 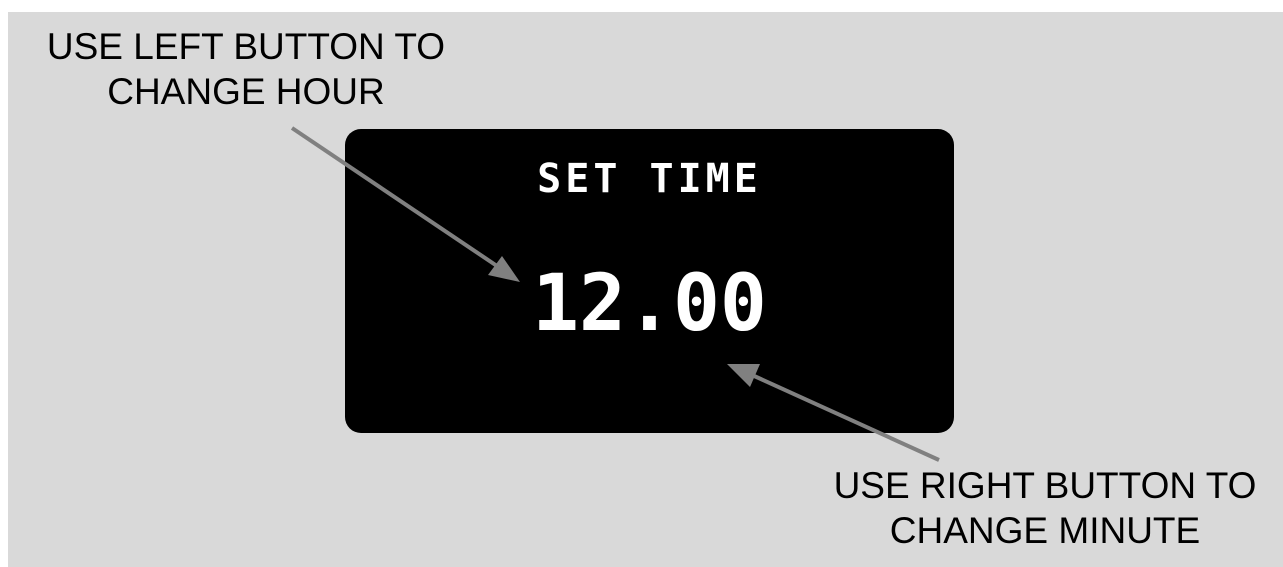 I want to click on right-instruction-line-1: USE RIGHT BUTTON TO, so click(x=1045, y=485).